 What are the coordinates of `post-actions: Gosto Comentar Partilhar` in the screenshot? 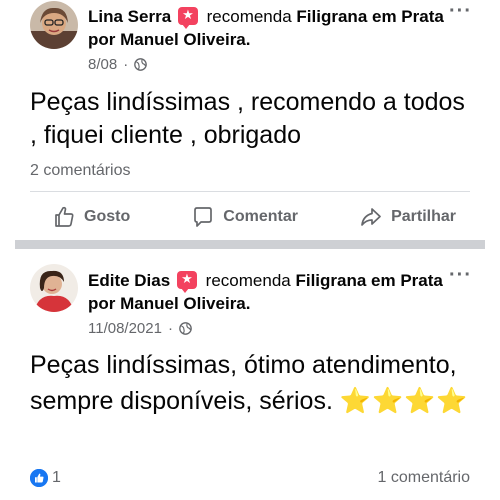 It's located at (250, 217).